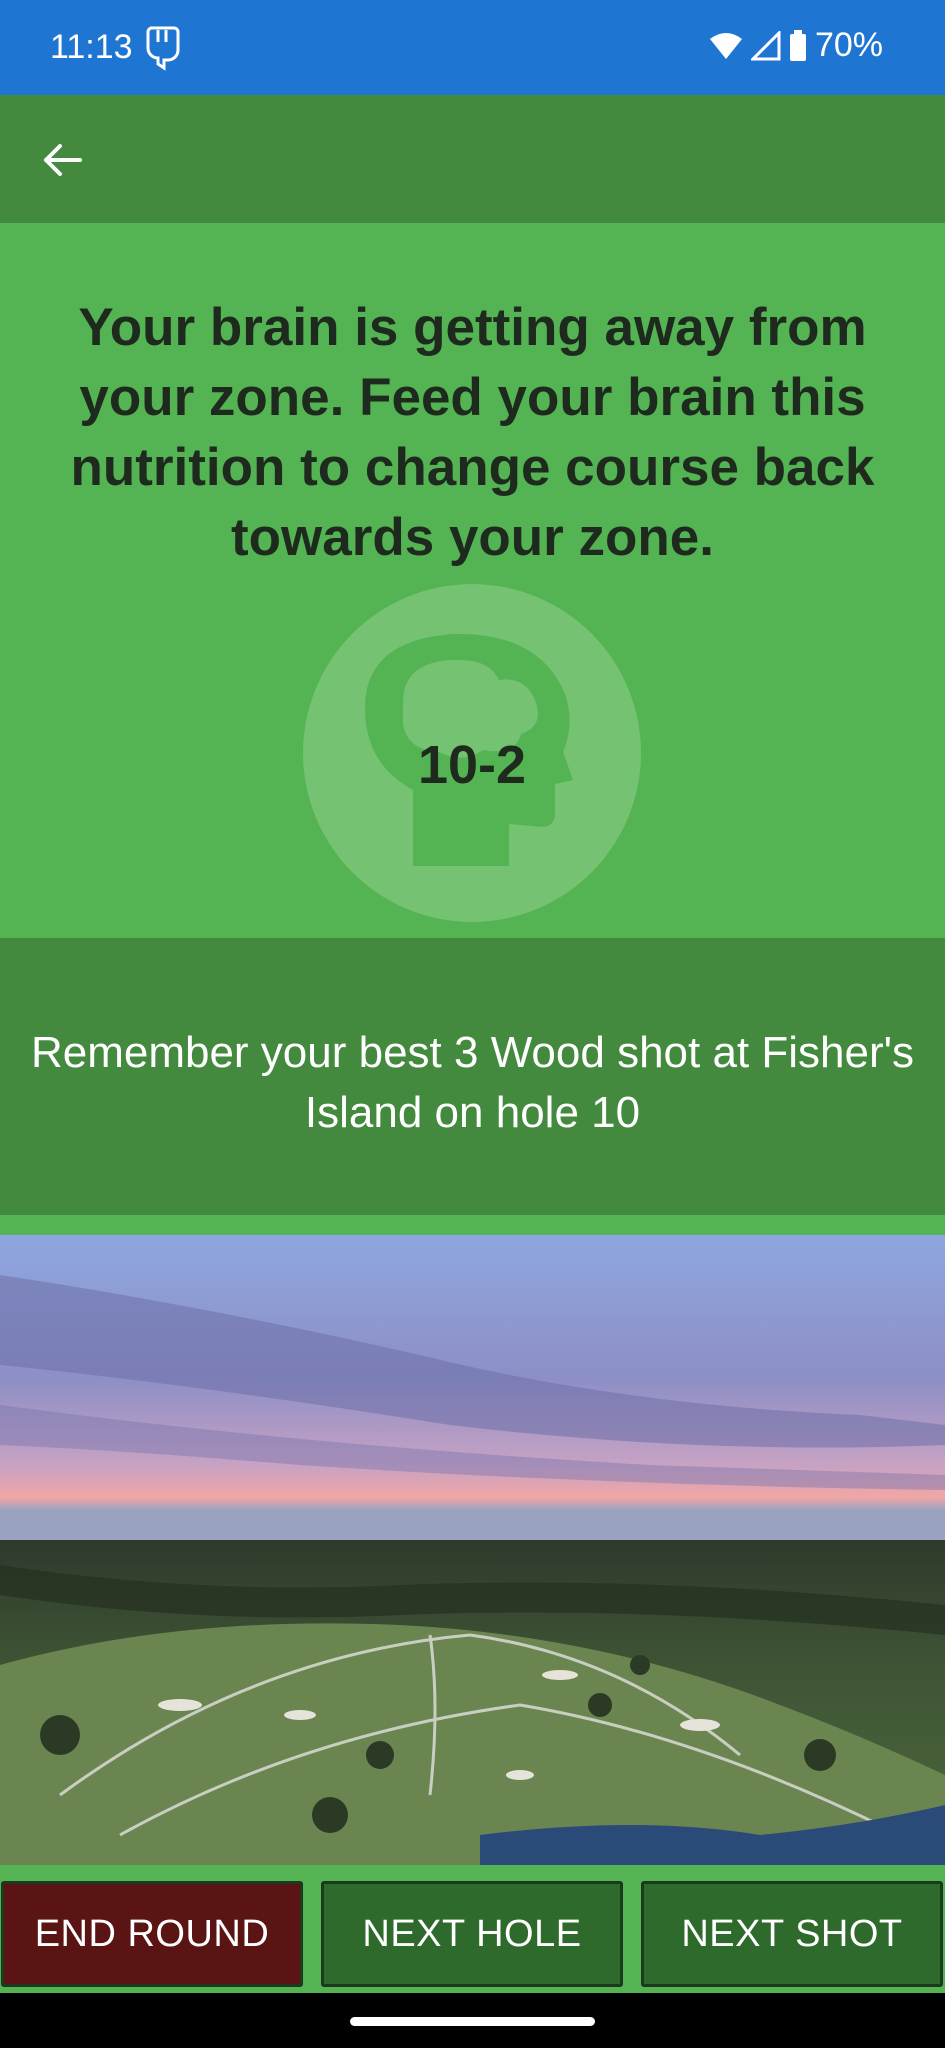  I want to click on app-hand-icon, so click(163, 48).